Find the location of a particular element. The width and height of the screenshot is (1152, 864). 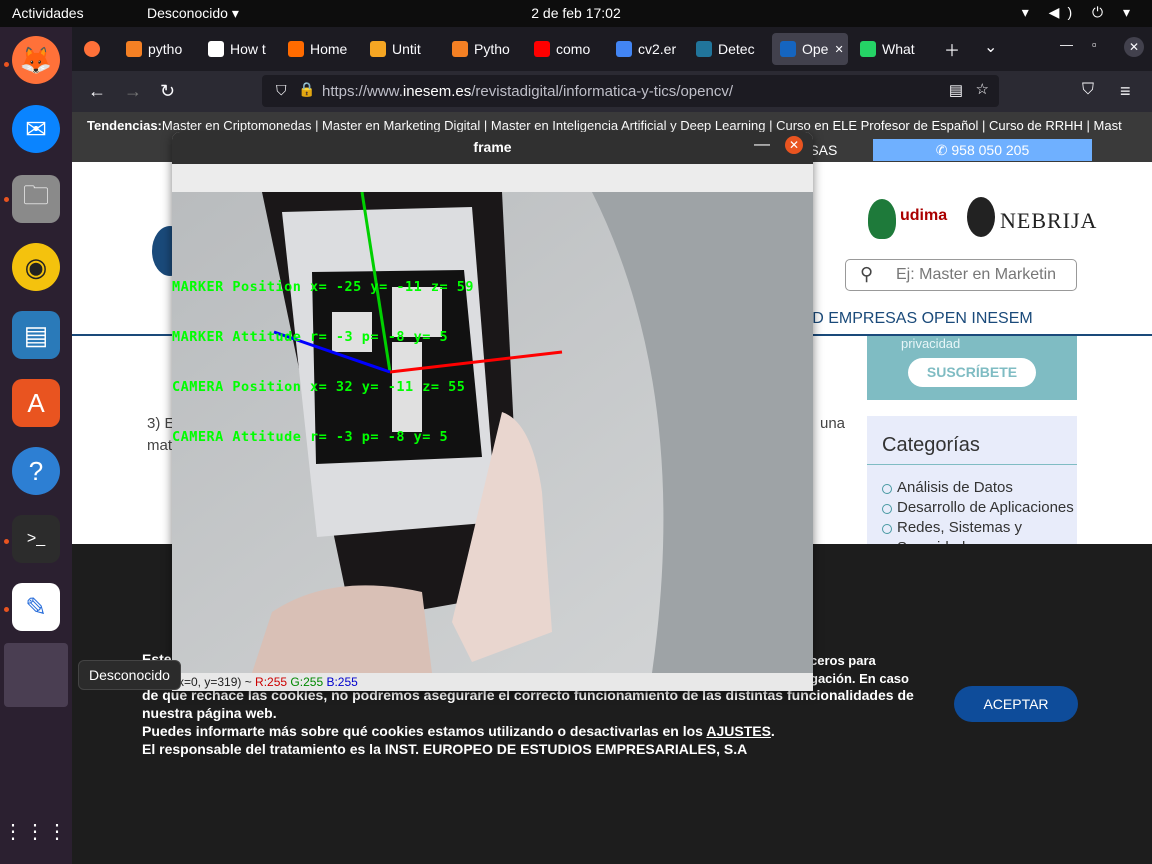

bookmark-star-icon: ☆ is located at coordinates (982, 89).